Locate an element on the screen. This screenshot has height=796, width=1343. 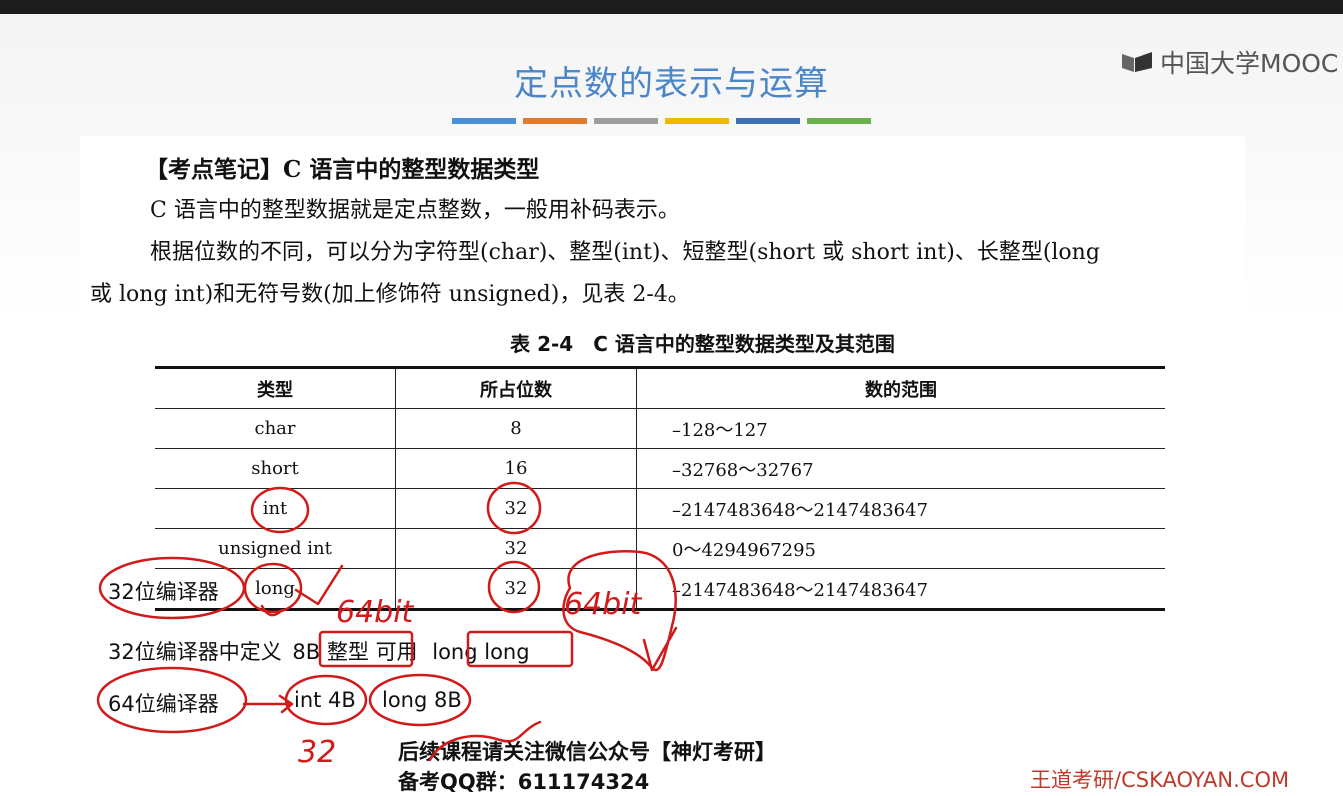
cell-type: int is located at coordinates (275, 508).